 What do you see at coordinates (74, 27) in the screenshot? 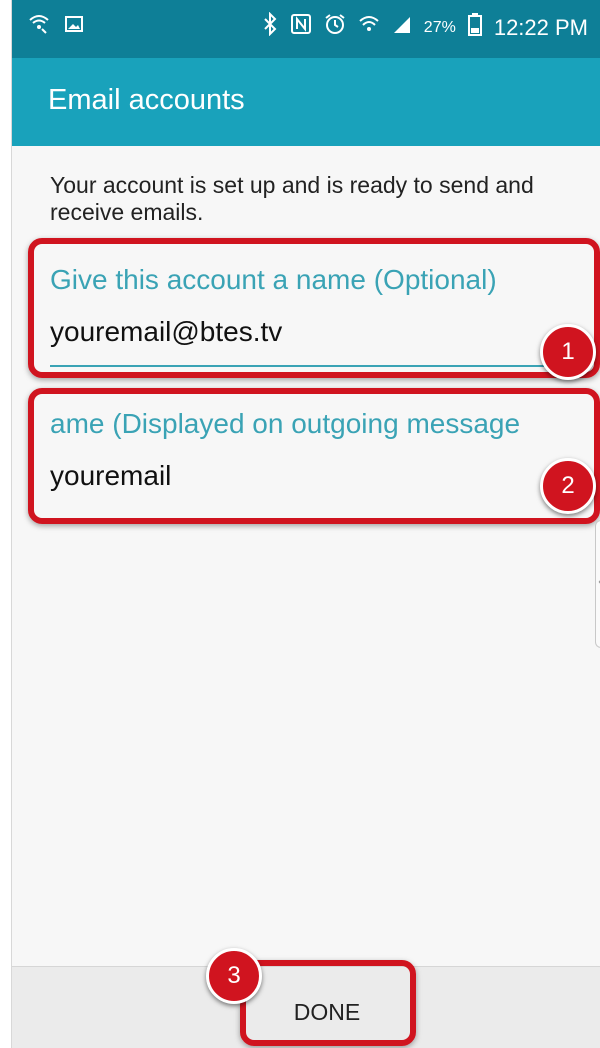
I see `image-icon` at bounding box center [74, 27].